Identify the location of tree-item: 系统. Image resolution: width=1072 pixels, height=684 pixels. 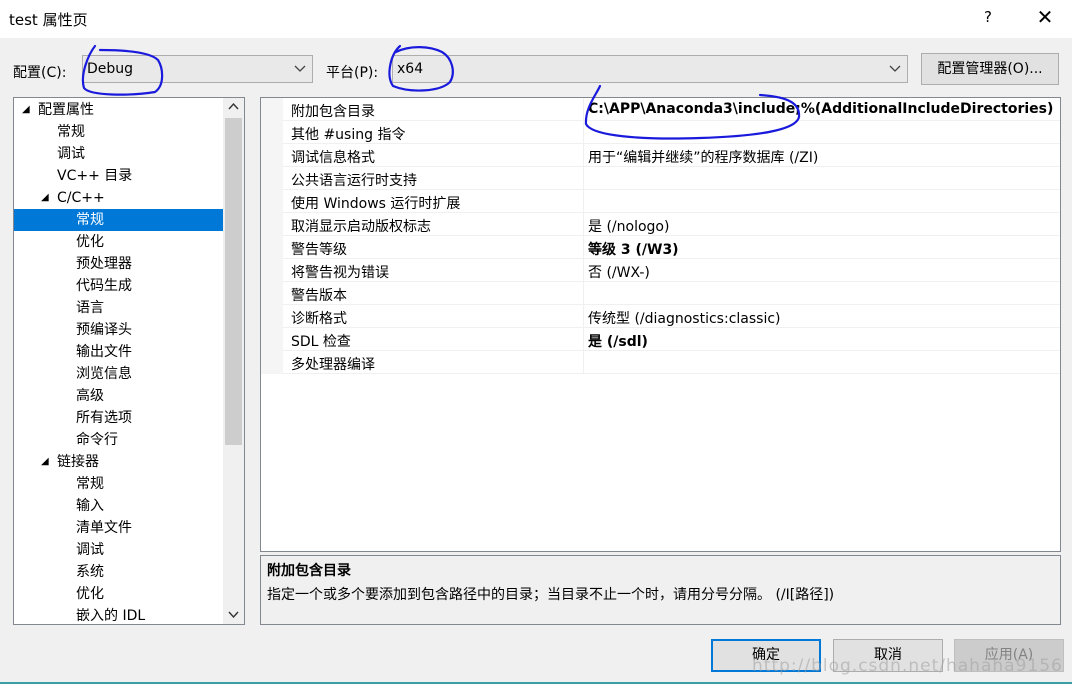
(118, 572).